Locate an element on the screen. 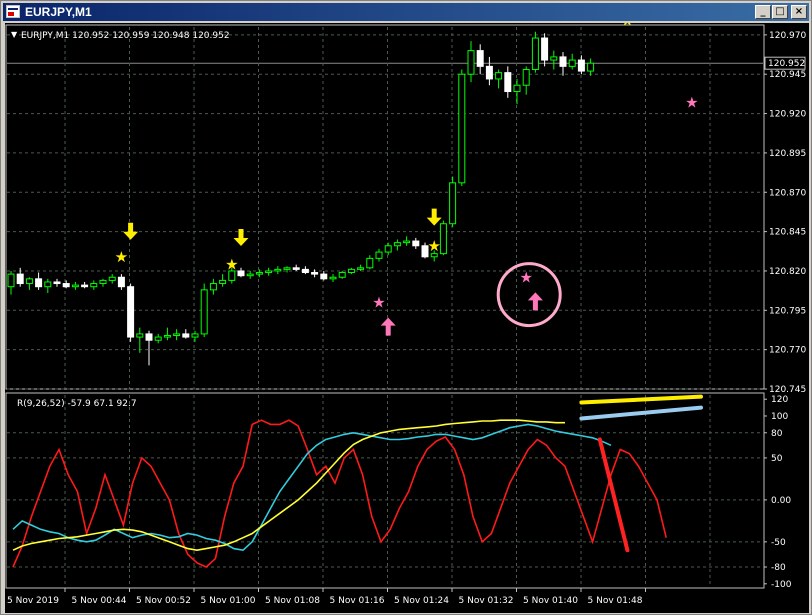 The image size is (812, 615). maximize-button: □ is located at coordinates (780, 12).